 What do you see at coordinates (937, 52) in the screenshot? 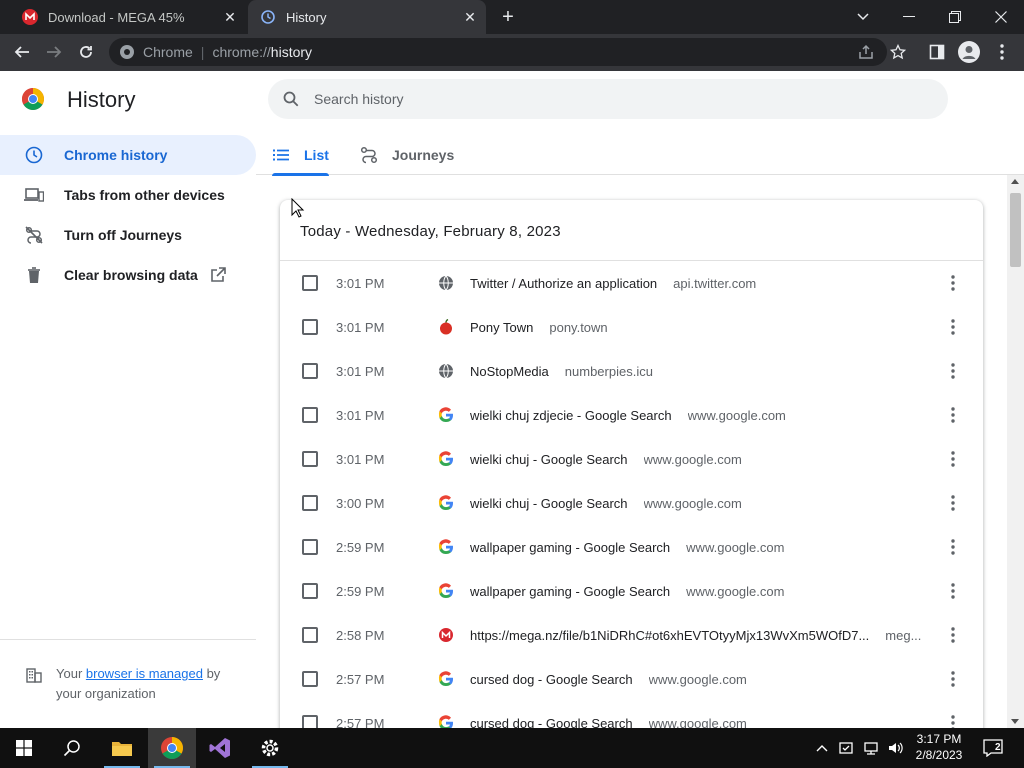
I see `side-panel-button` at bounding box center [937, 52].